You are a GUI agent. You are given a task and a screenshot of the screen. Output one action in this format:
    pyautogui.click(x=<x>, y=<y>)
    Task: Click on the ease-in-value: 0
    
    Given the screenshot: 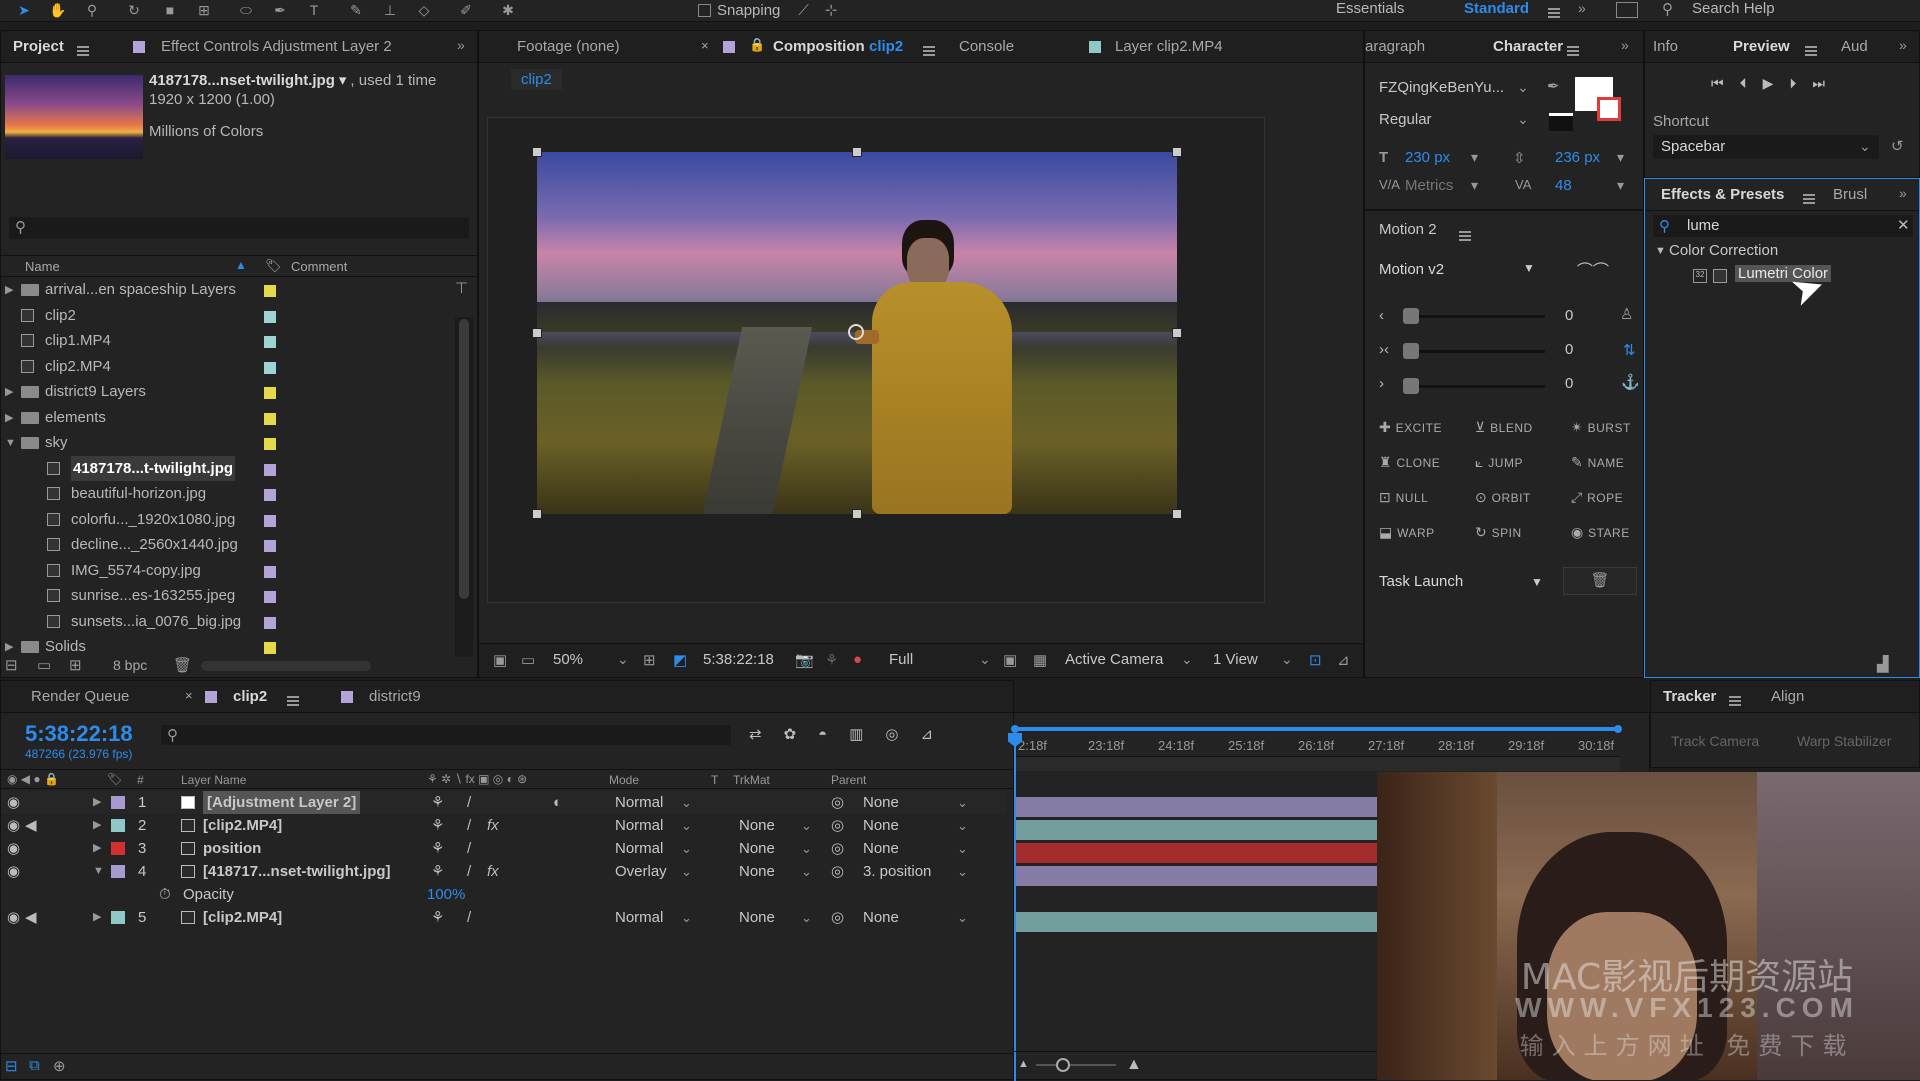 What is the action you would take?
    pyautogui.click(x=1569, y=315)
    